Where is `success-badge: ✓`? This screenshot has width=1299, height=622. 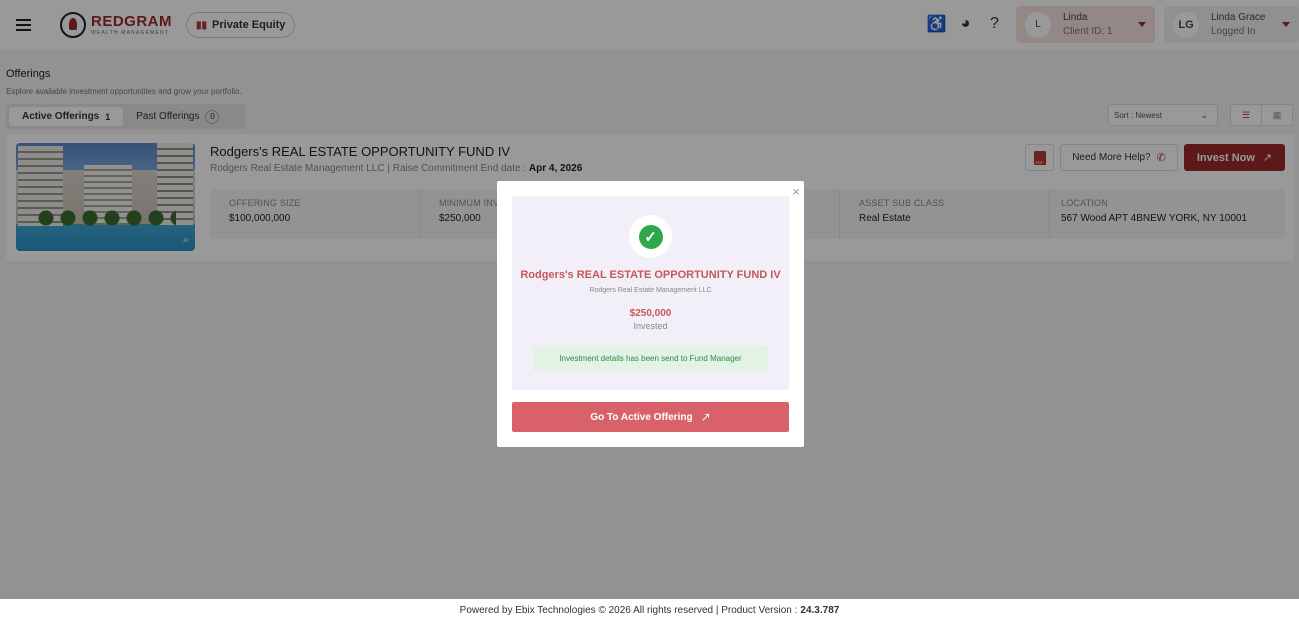 success-badge: ✓ is located at coordinates (650, 236).